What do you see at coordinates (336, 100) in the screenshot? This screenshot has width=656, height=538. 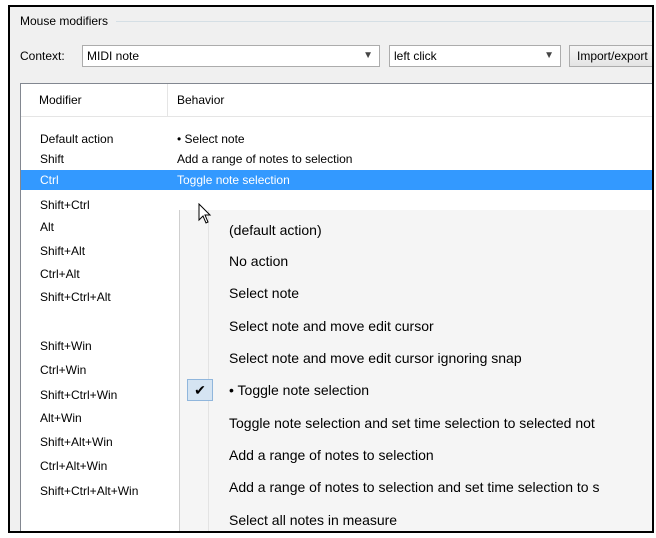 I see `list-header: Modifier Behavior` at bounding box center [336, 100].